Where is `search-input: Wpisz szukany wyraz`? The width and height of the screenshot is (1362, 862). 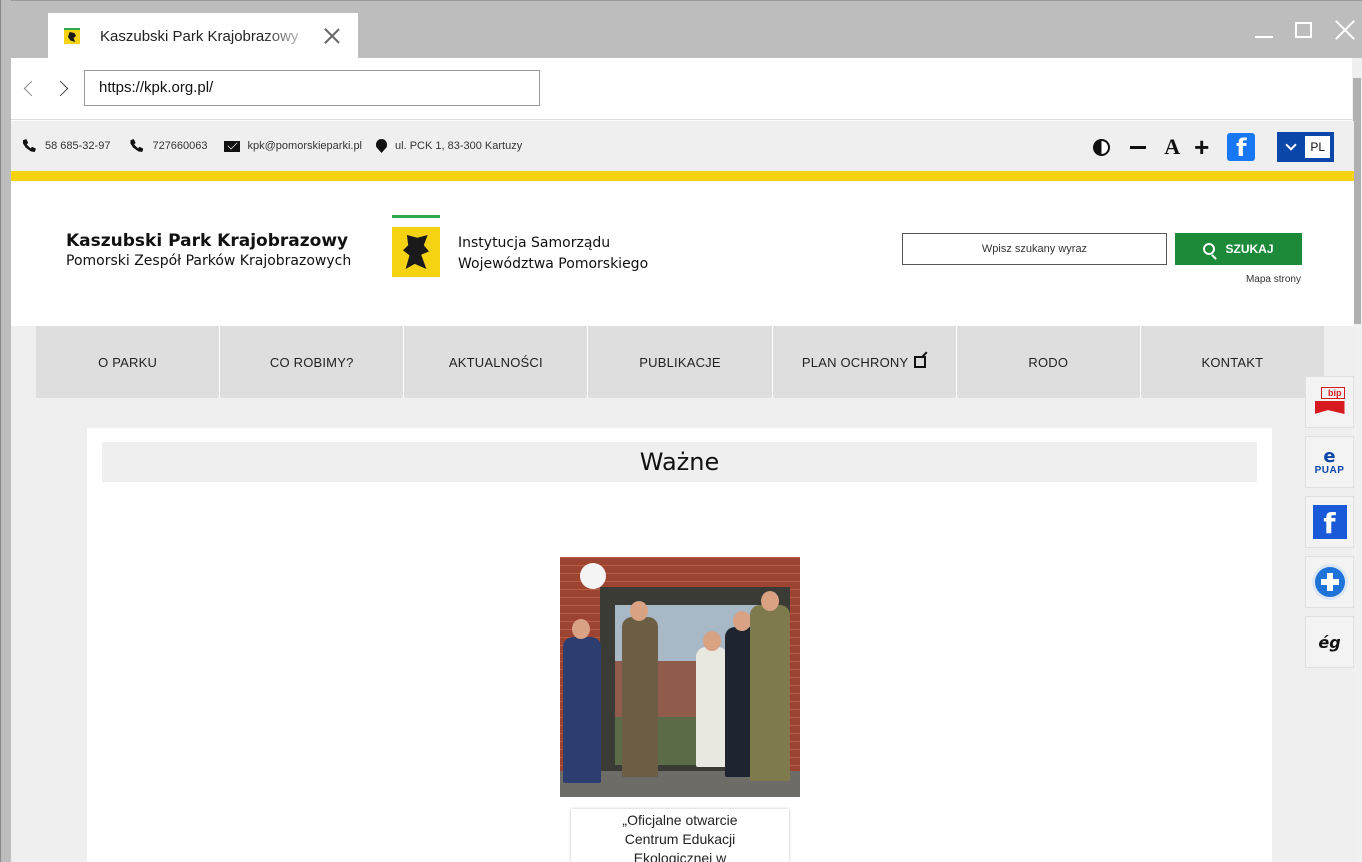 search-input: Wpisz szukany wyraz is located at coordinates (1034, 249).